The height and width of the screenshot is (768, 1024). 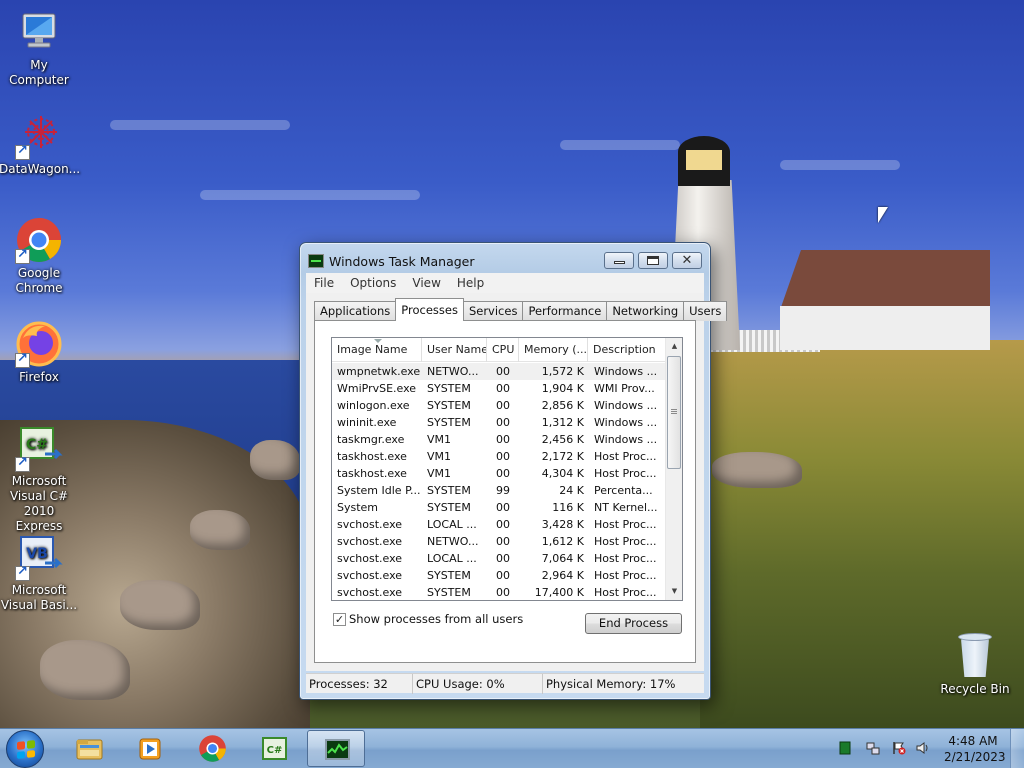 What do you see at coordinates (212, 748) in the screenshot?
I see `taskbar-chrome` at bounding box center [212, 748].